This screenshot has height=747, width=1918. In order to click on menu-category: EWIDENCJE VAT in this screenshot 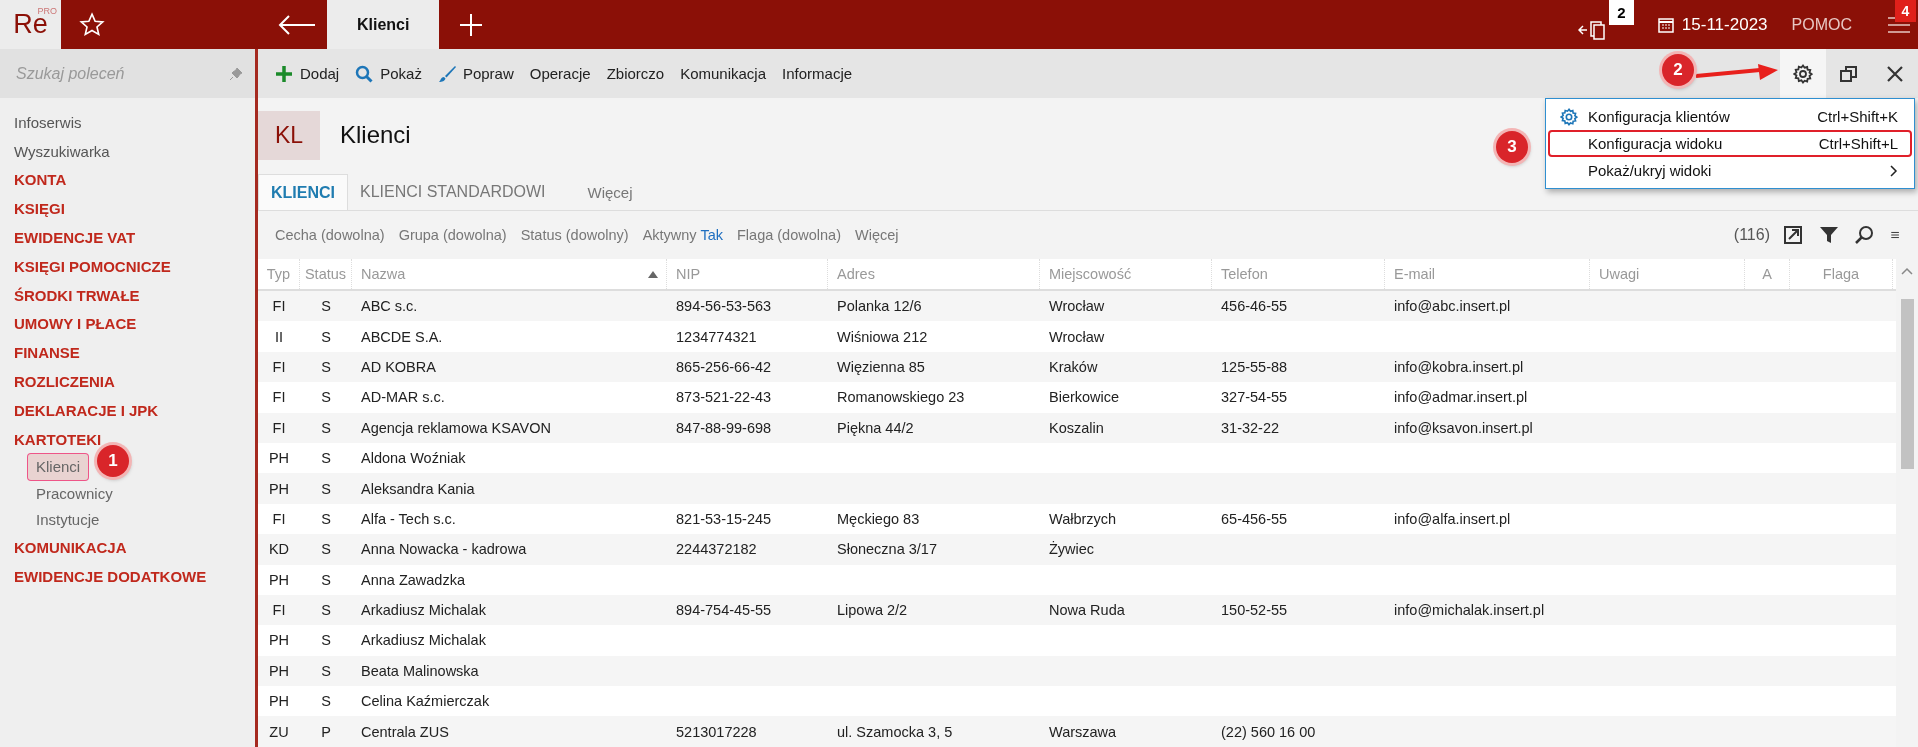, I will do `click(134, 237)`.